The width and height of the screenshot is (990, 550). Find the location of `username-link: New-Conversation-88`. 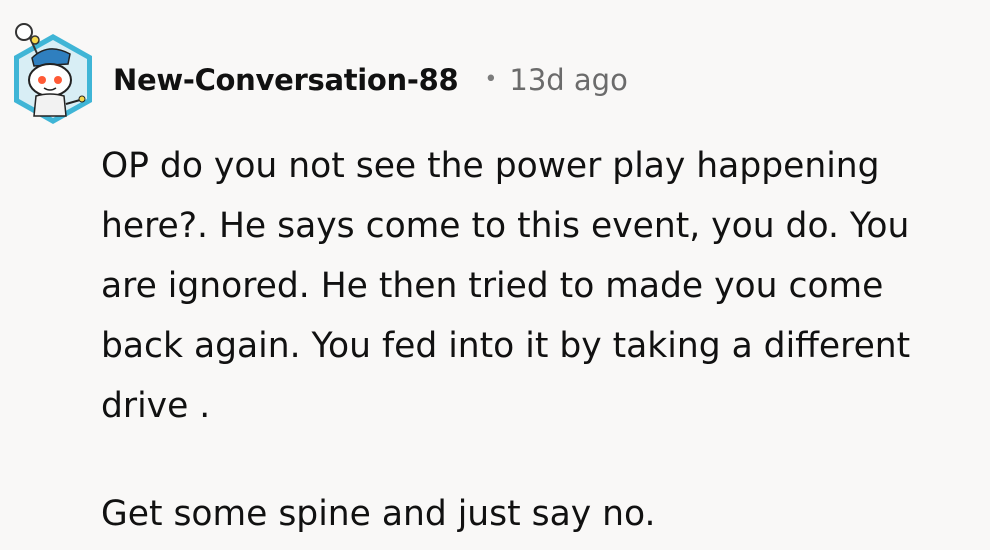

username-link: New-Conversation-88 is located at coordinates (286, 80).